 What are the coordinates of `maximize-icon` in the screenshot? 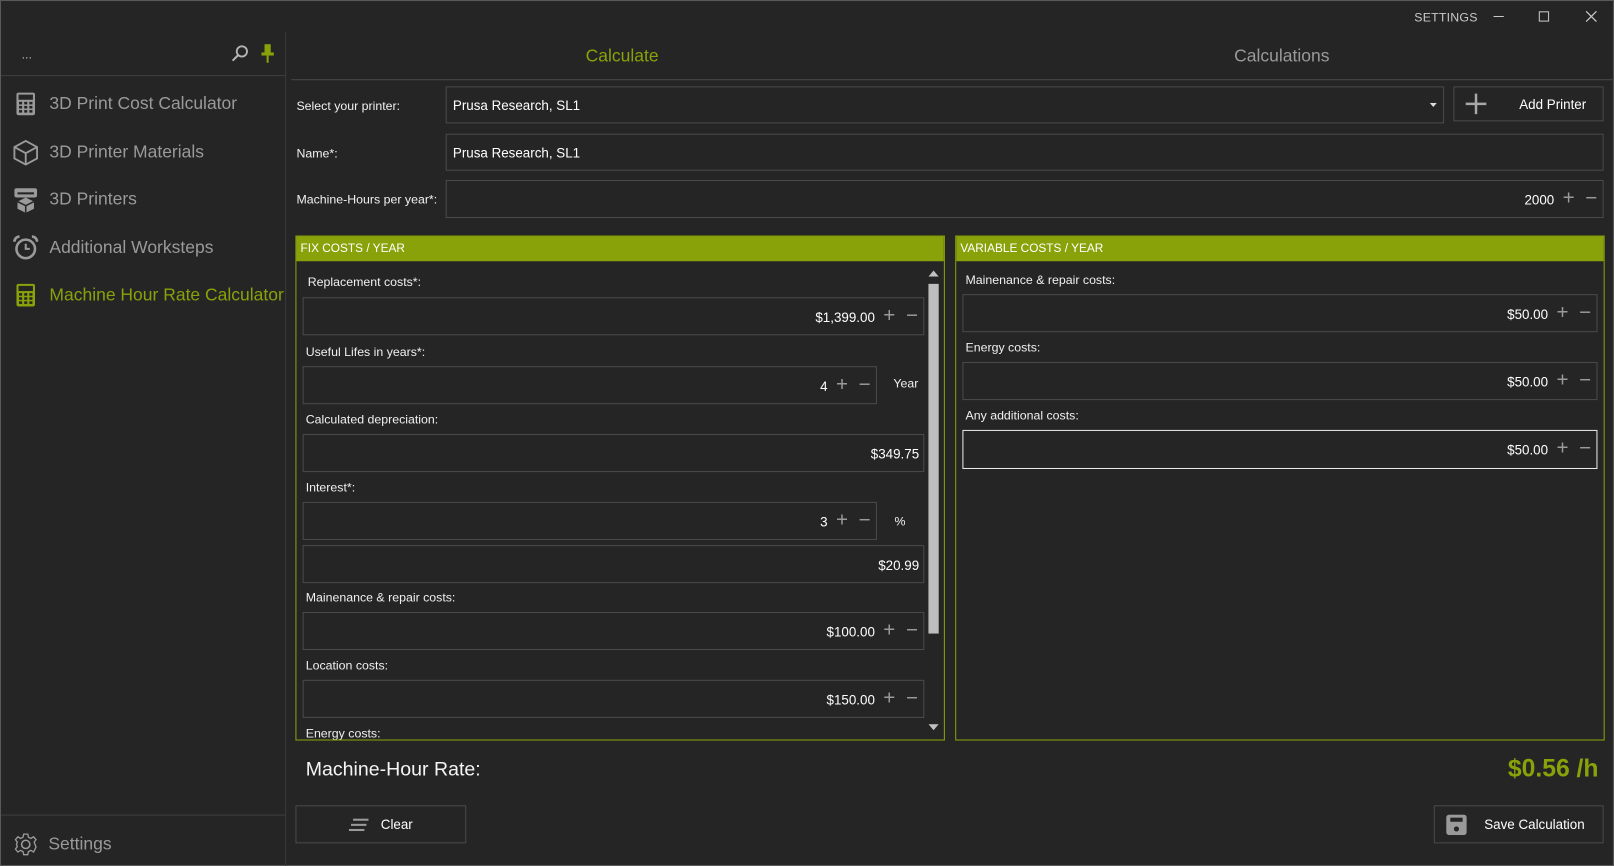 It's located at (1544, 16).